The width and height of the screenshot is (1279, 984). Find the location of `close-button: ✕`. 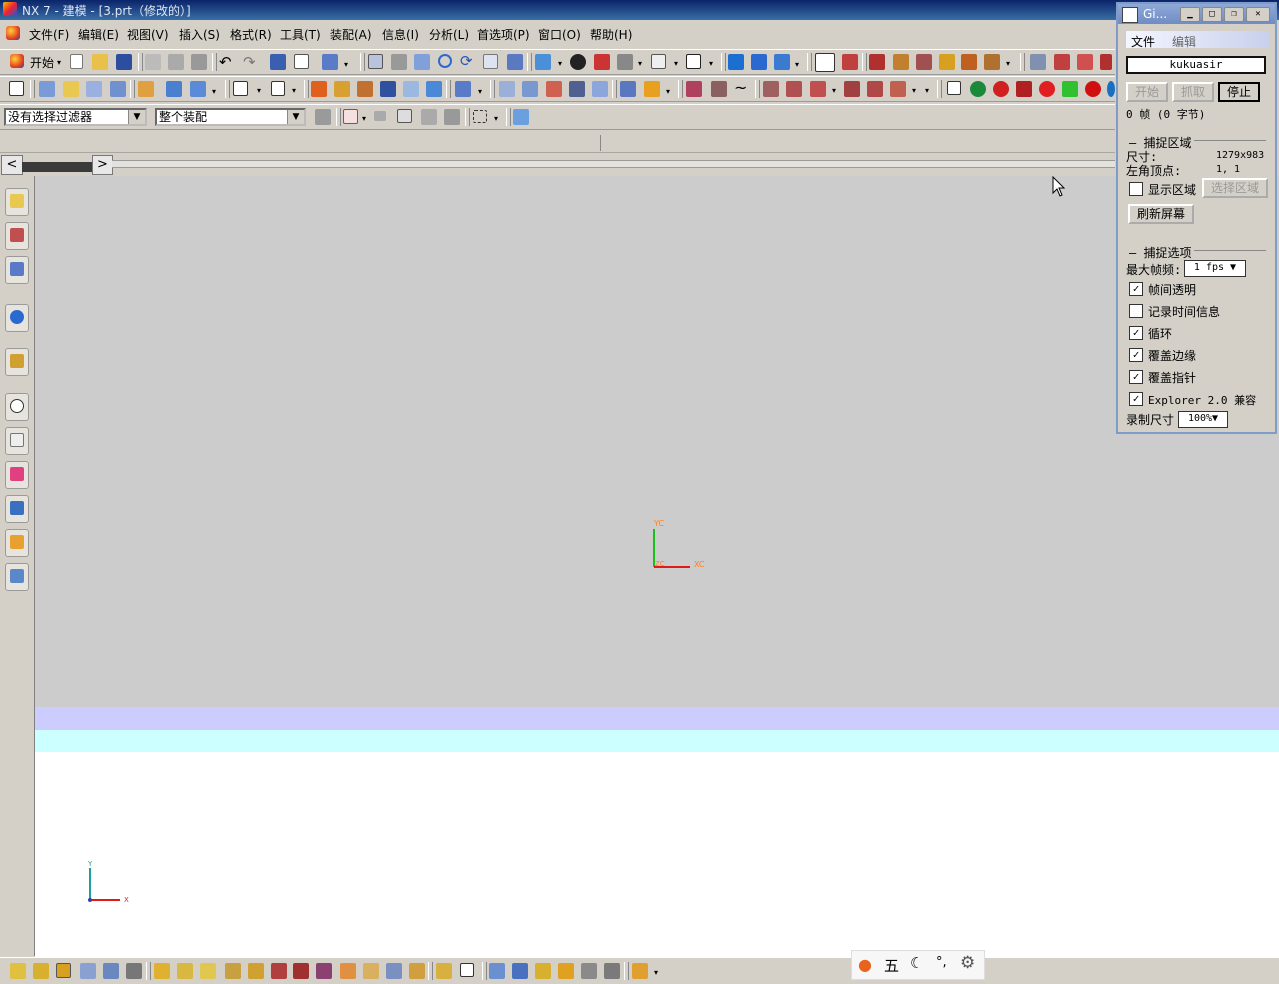

close-button: ✕ is located at coordinates (1258, 14).